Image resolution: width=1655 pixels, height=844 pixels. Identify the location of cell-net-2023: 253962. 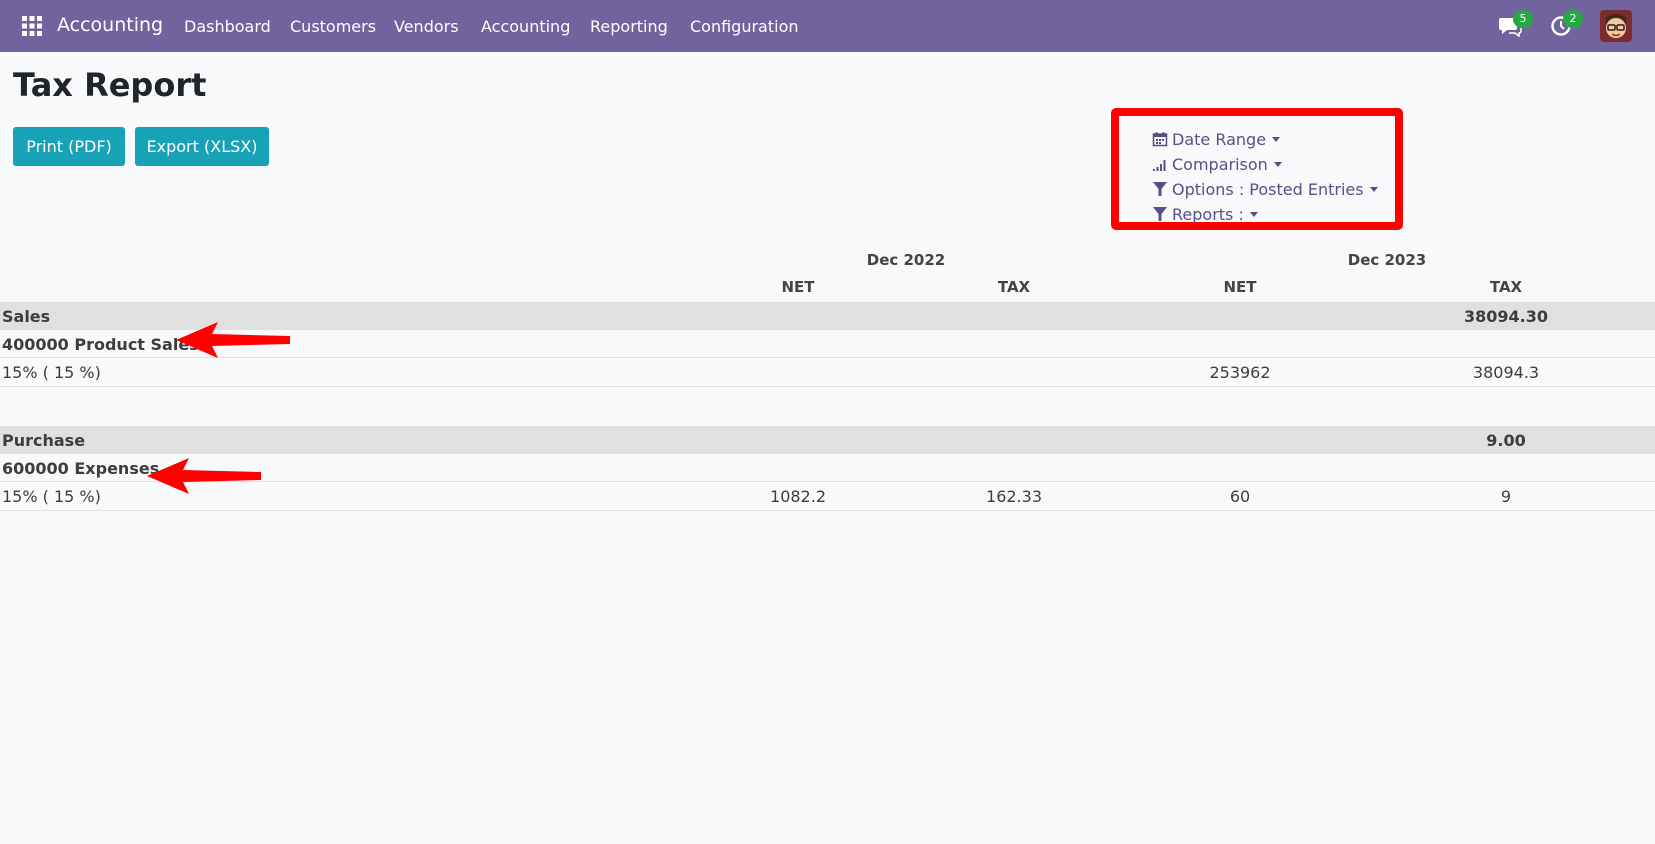
(1240, 372).